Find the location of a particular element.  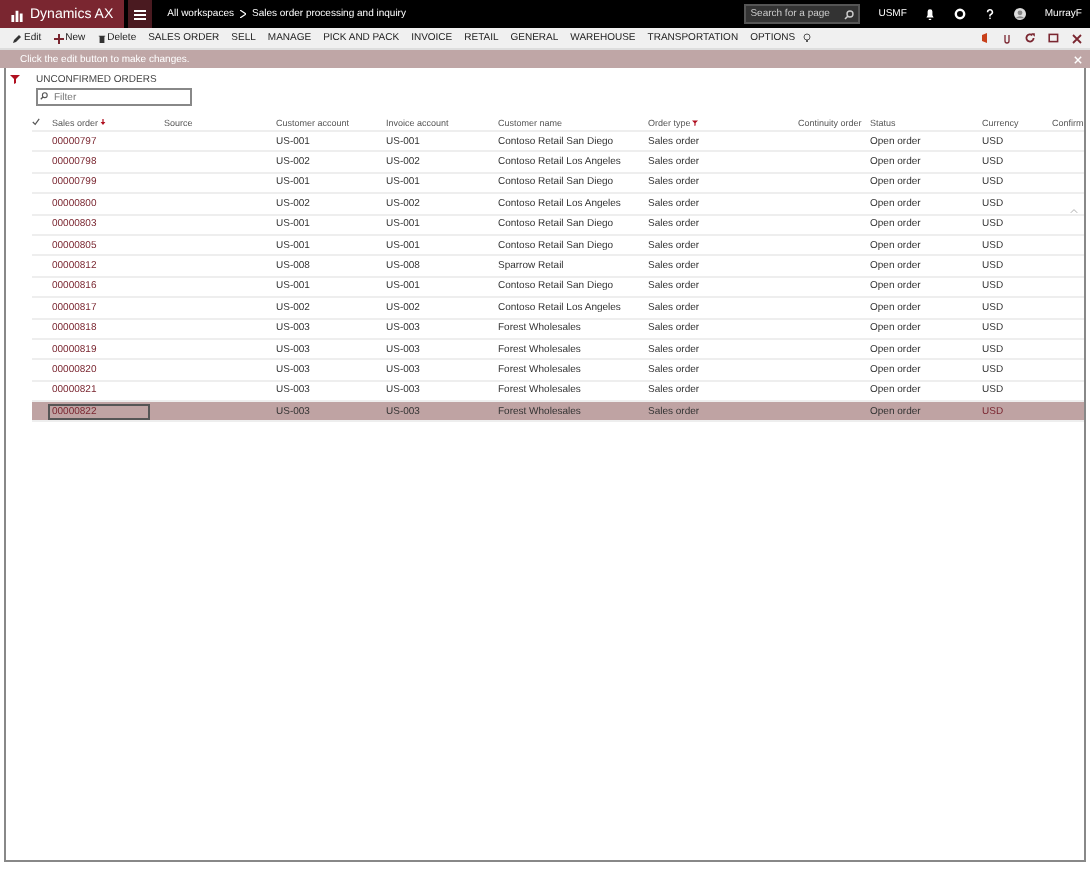

avatar-icon is located at coordinates (1020, 14).